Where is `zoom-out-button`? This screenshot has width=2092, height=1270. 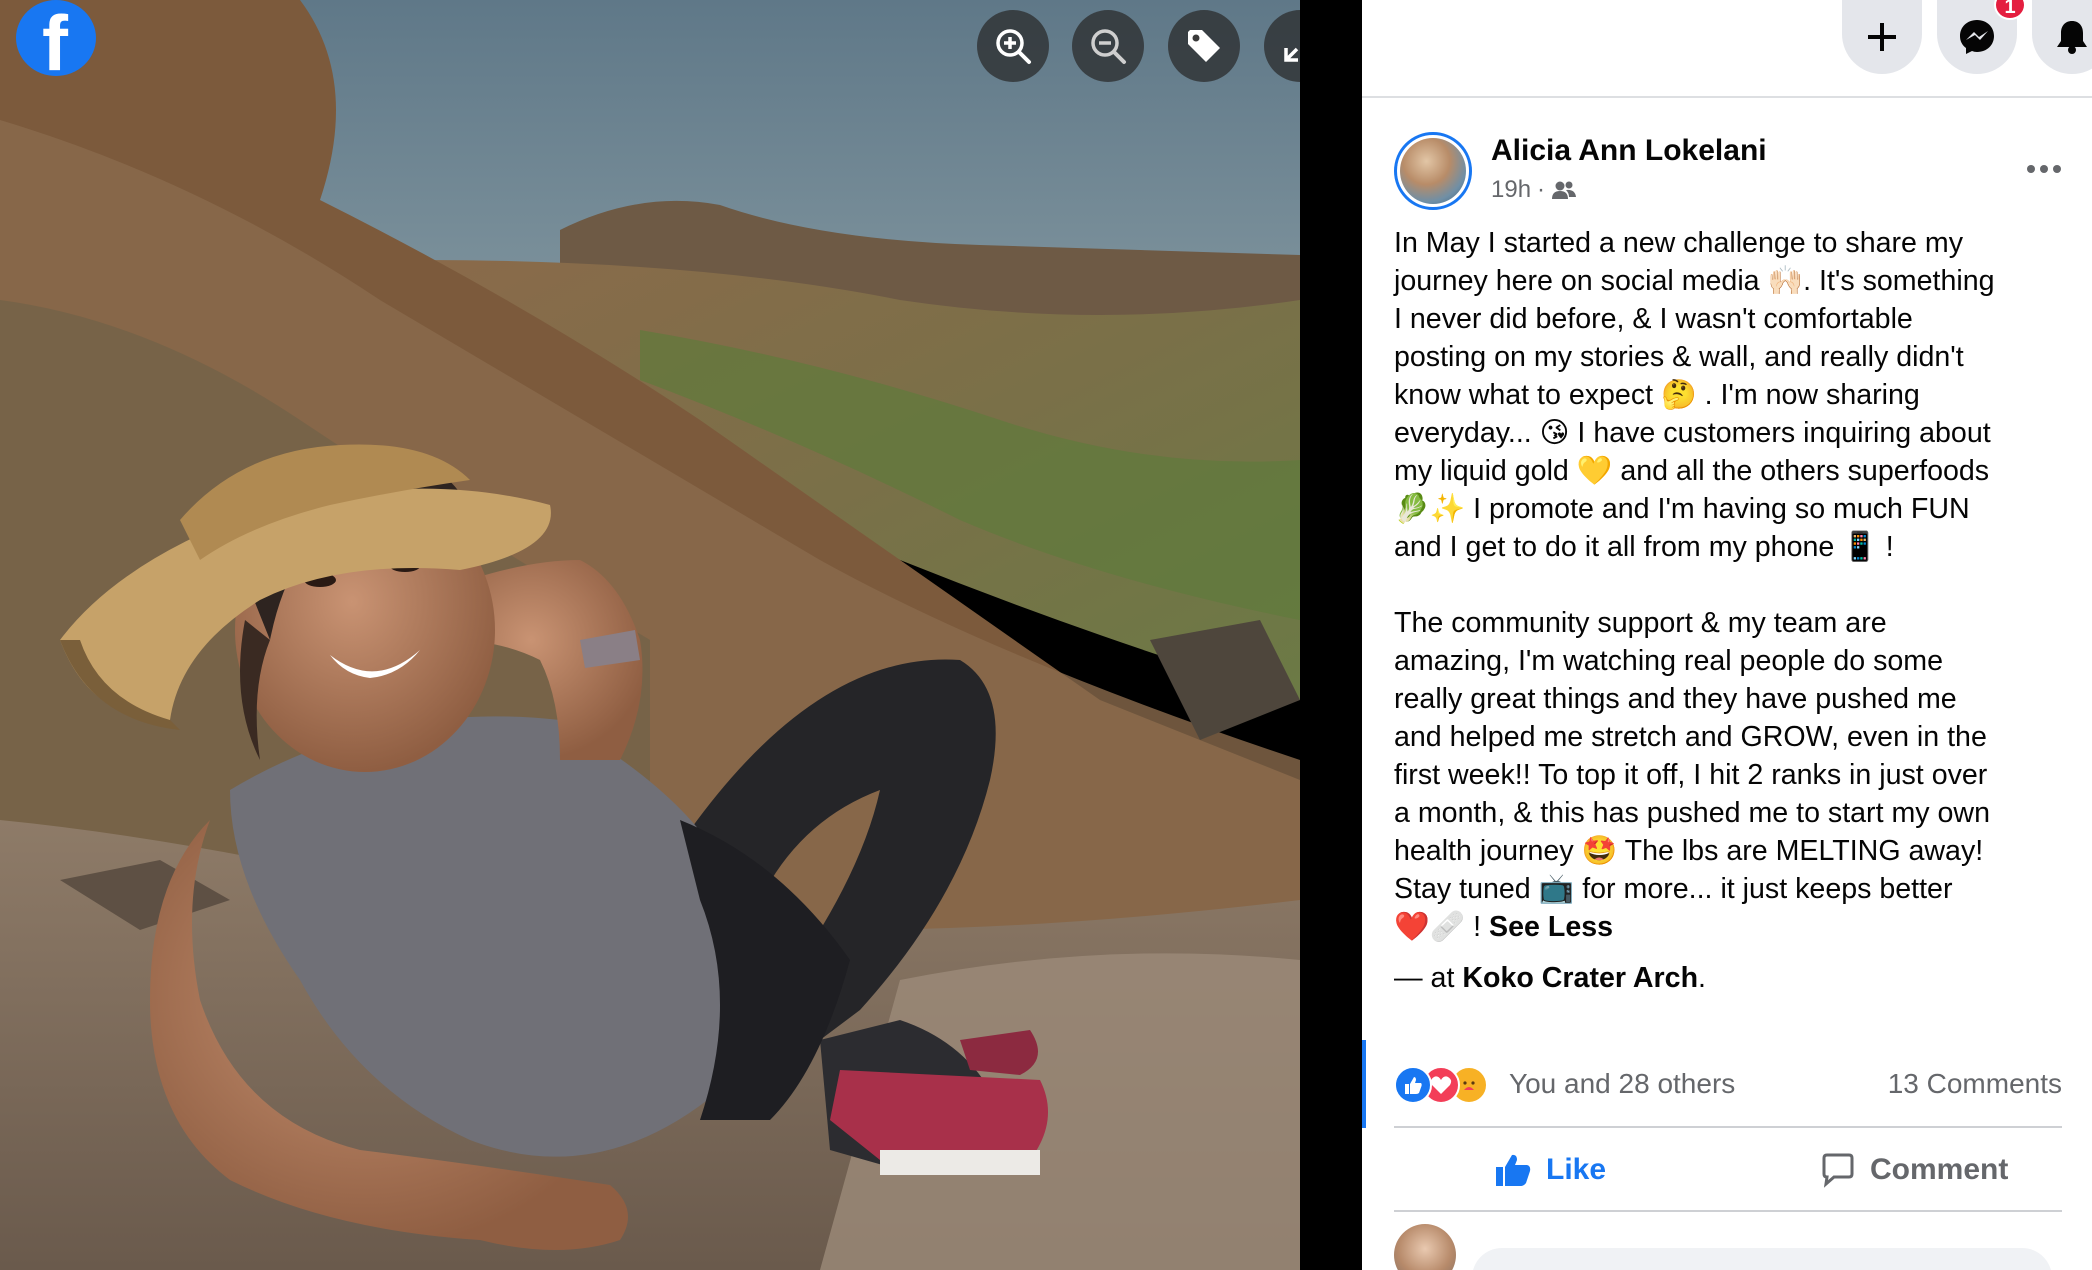
zoom-out-button is located at coordinates (1108, 46).